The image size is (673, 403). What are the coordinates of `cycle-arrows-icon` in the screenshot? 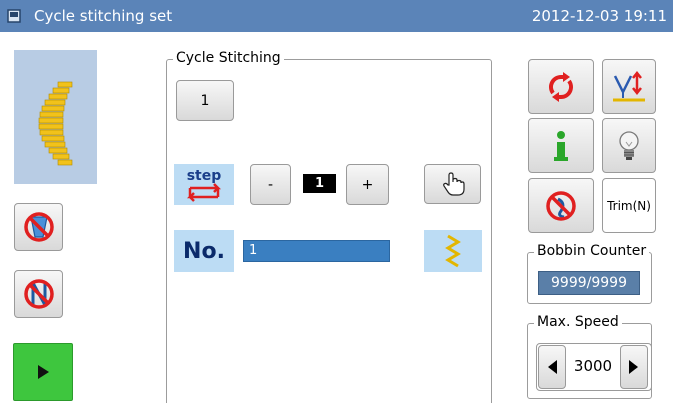 It's located at (561, 86).